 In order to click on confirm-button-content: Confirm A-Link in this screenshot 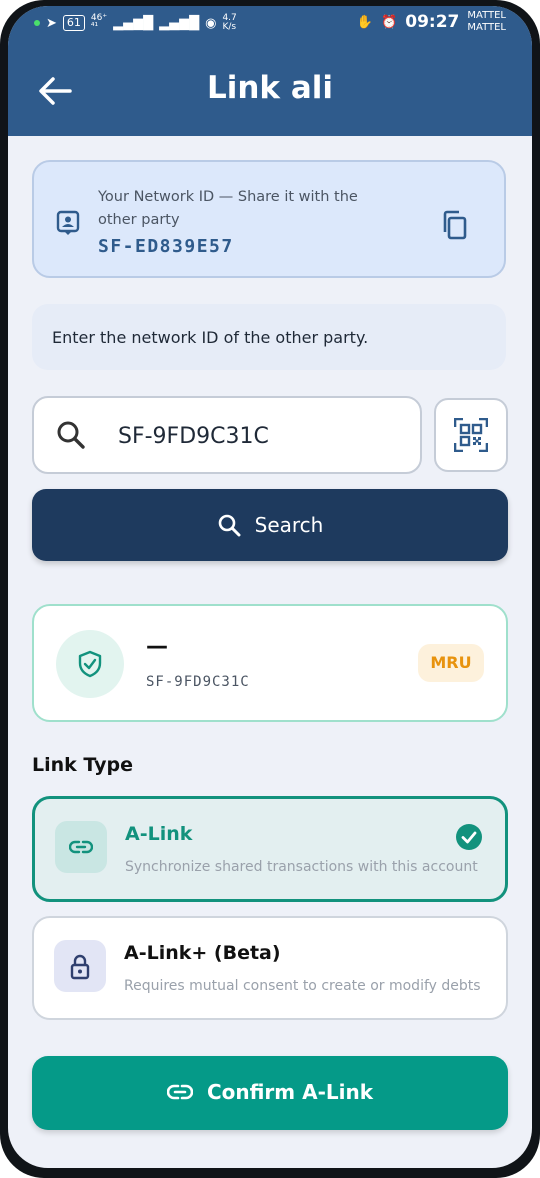, I will do `click(270, 1092)`.